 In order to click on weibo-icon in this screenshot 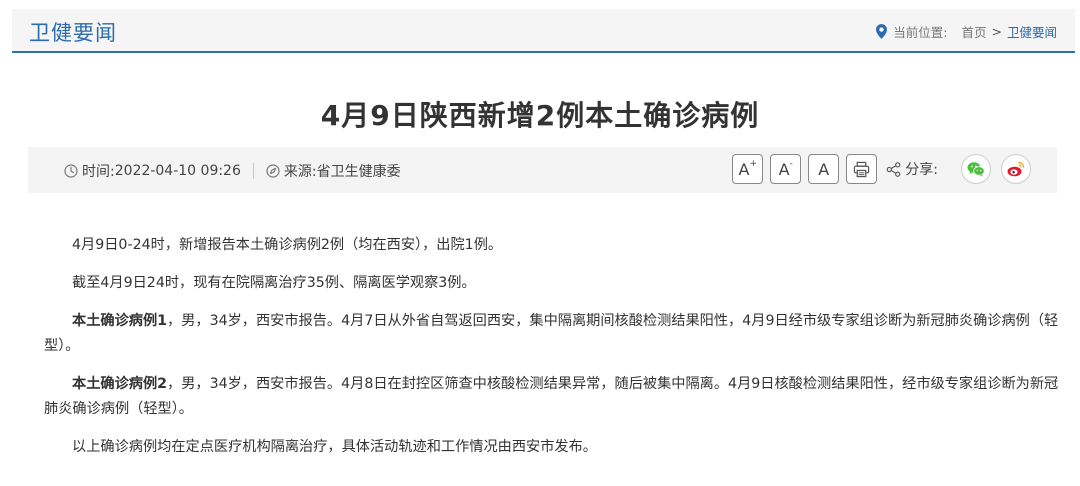, I will do `click(1016, 169)`.